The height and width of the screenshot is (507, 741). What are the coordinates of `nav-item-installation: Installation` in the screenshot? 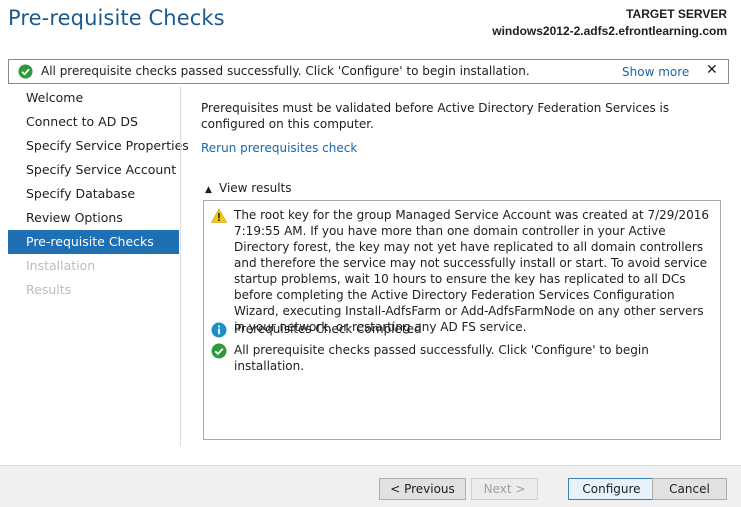 It's located at (61, 265).